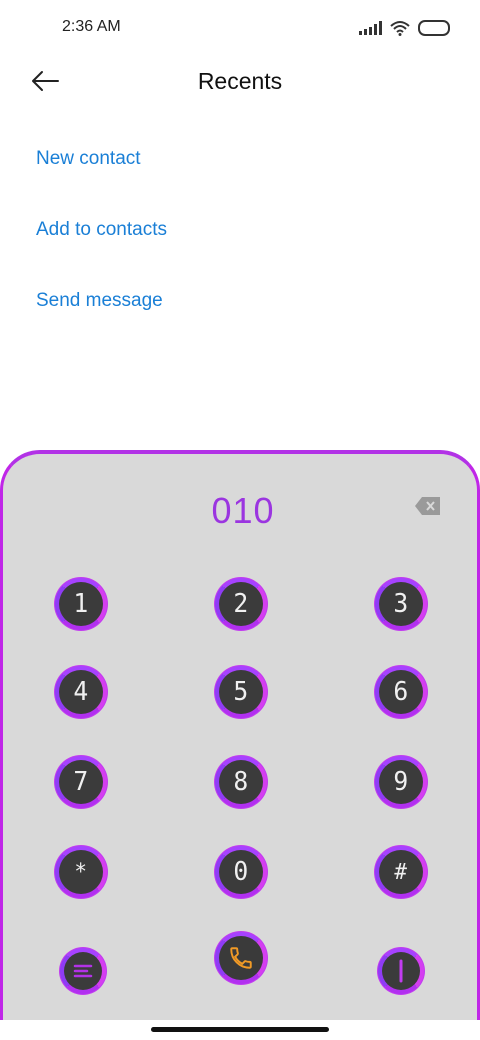  I want to click on new-contact-link: New contact, so click(88, 159).